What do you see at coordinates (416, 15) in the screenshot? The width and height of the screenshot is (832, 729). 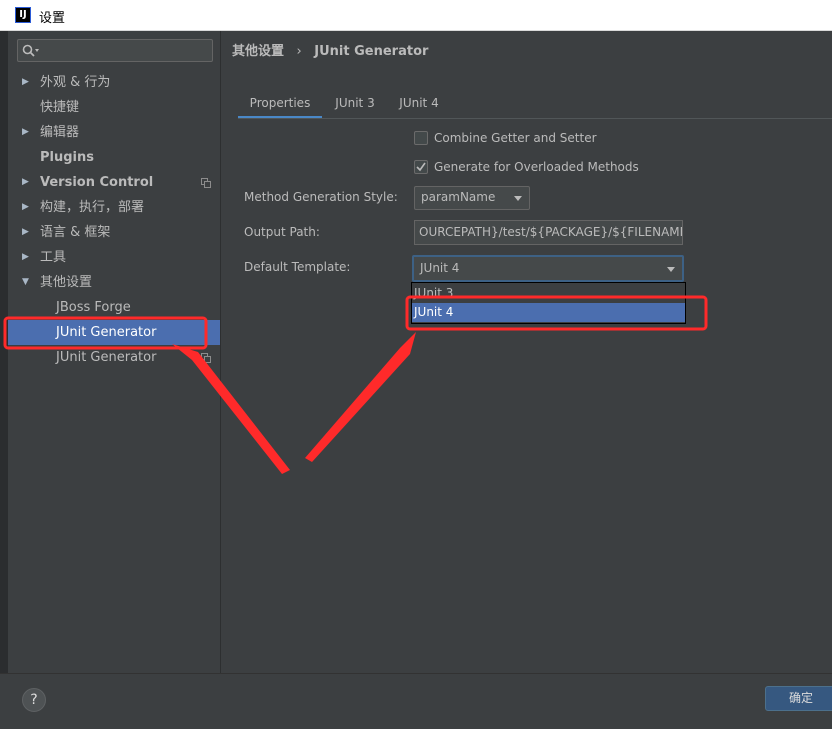 I see `title-bar: IJ 设置` at bounding box center [416, 15].